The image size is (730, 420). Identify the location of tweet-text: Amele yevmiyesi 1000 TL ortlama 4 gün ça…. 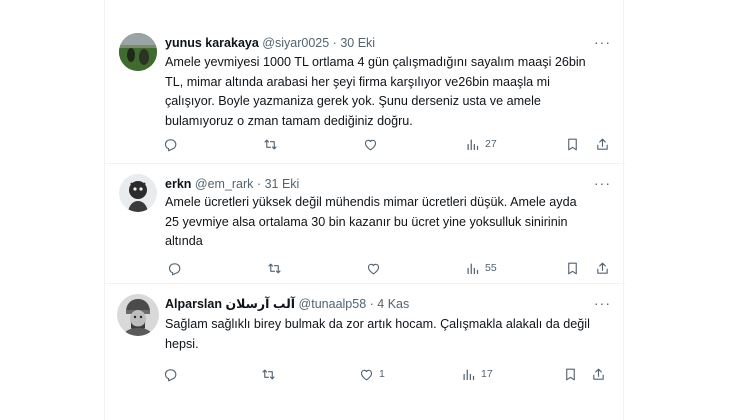
(375, 91).